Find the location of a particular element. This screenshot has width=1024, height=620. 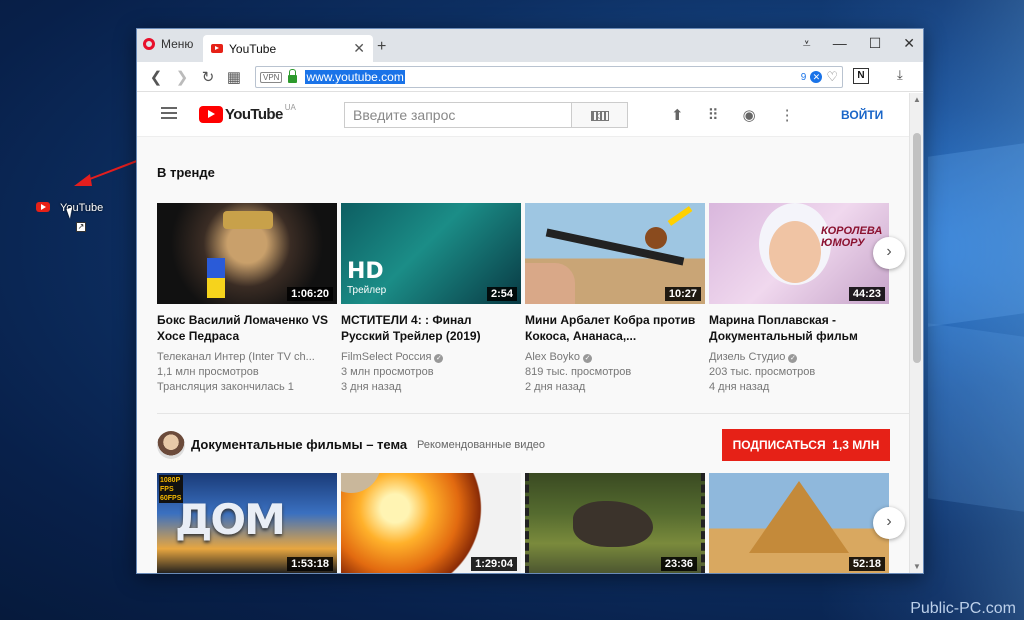

channel-name: Дизель Студио is located at coordinates (747, 357).